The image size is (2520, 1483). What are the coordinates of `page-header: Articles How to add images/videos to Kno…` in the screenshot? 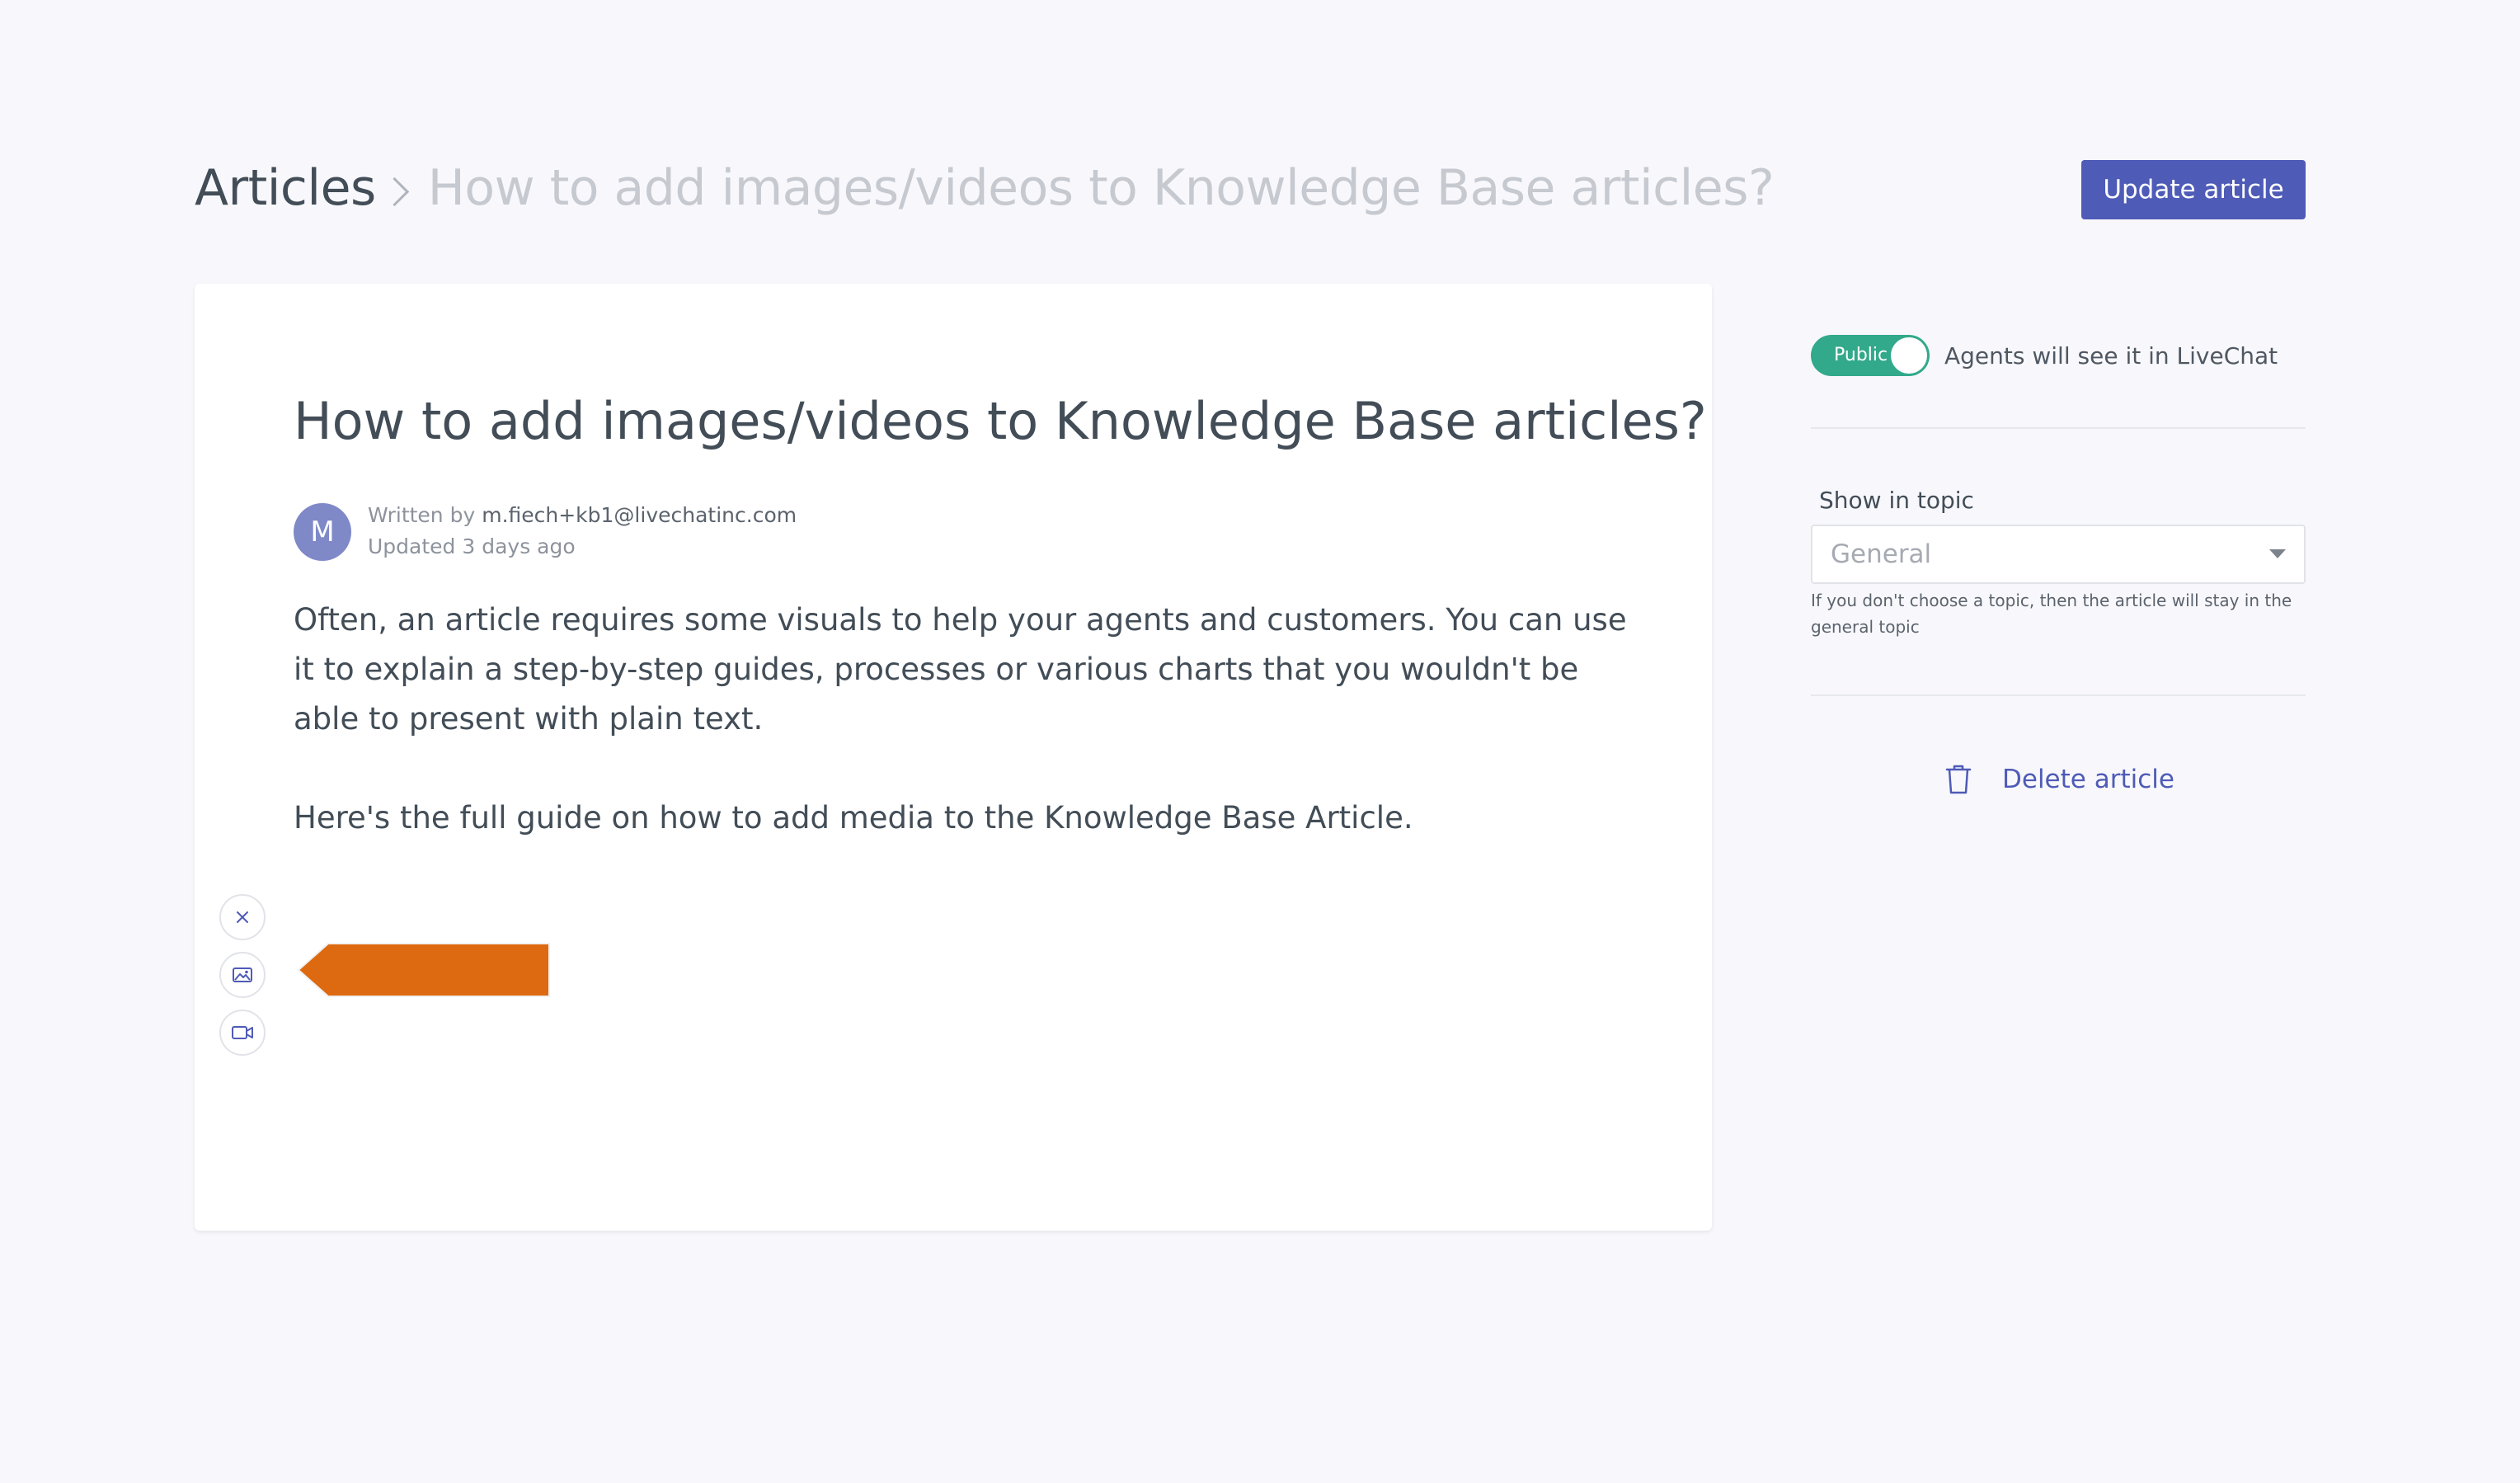 It's located at (1250, 188).